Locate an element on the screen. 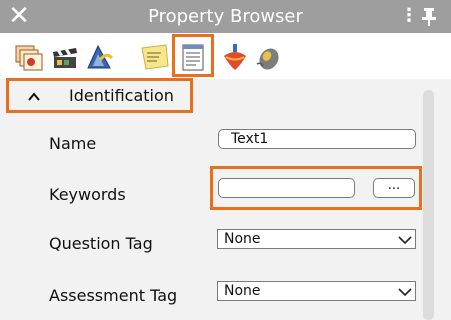 The image size is (451, 320). keywords-field is located at coordinates (286, 188).